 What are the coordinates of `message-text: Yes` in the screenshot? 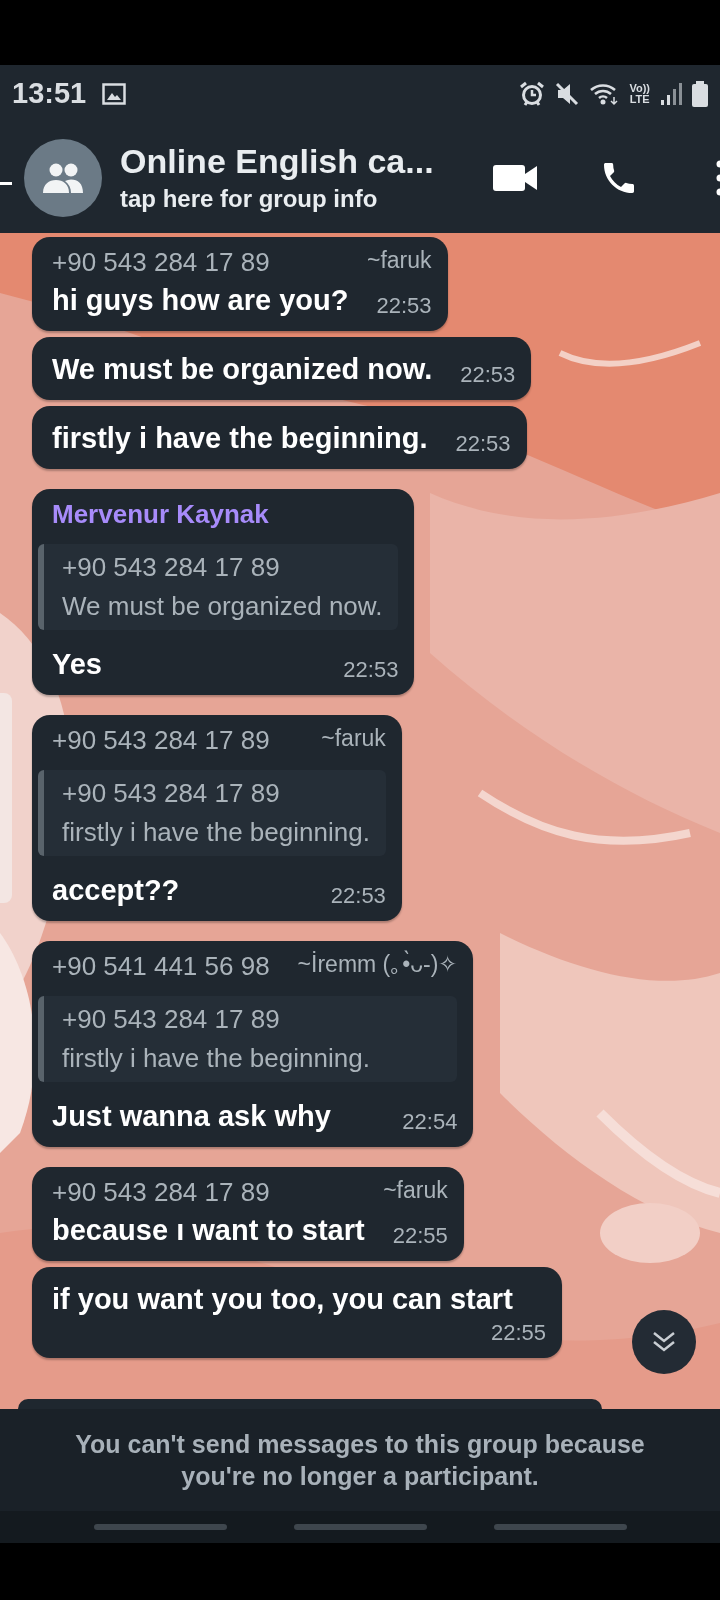 It's located at (77, 664).